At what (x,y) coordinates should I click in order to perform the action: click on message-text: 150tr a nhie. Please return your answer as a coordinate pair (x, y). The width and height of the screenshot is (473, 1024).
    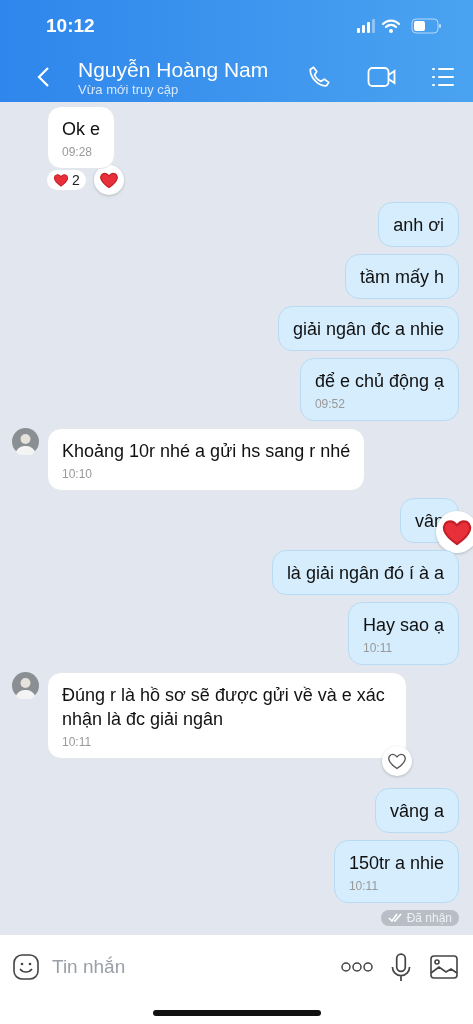
    Looking at the image, I should click on (396, 863).